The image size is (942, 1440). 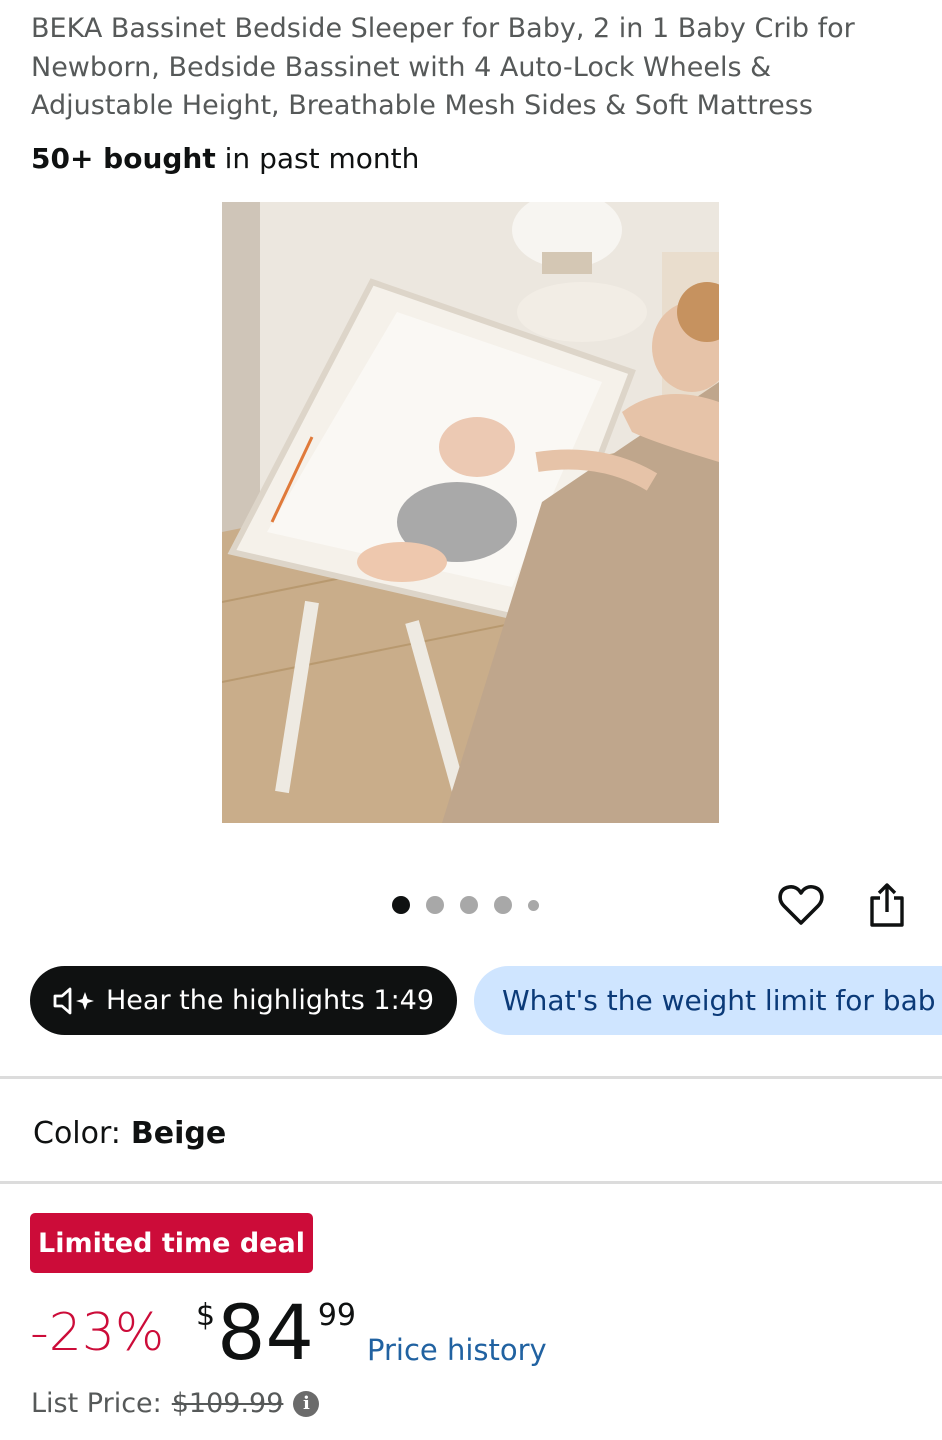 I want to click on heart-icon, so click(x=801, y=905).